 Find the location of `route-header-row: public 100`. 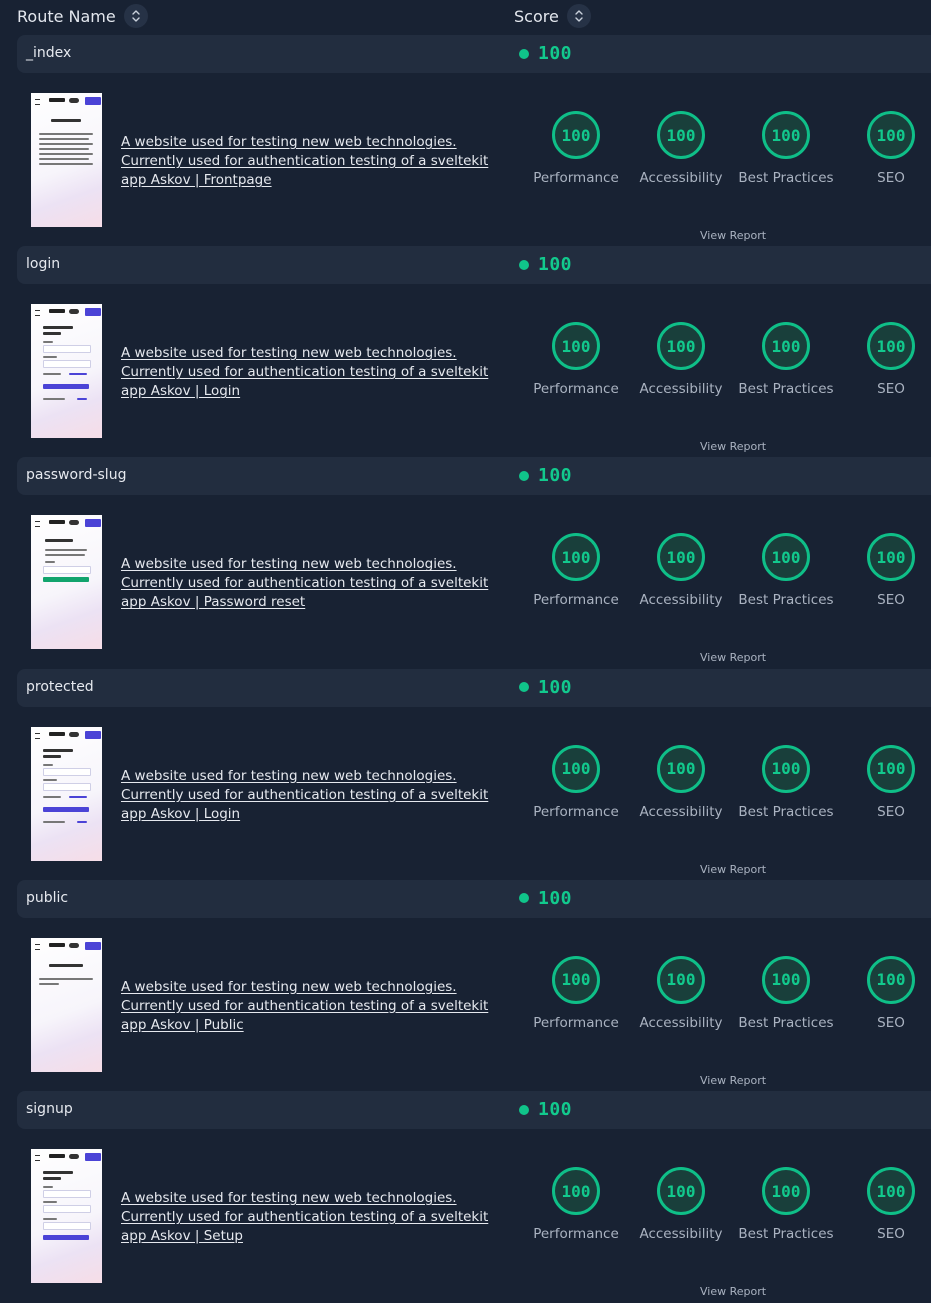

route-header-row: public 100 is located at coordinates (474, 898).